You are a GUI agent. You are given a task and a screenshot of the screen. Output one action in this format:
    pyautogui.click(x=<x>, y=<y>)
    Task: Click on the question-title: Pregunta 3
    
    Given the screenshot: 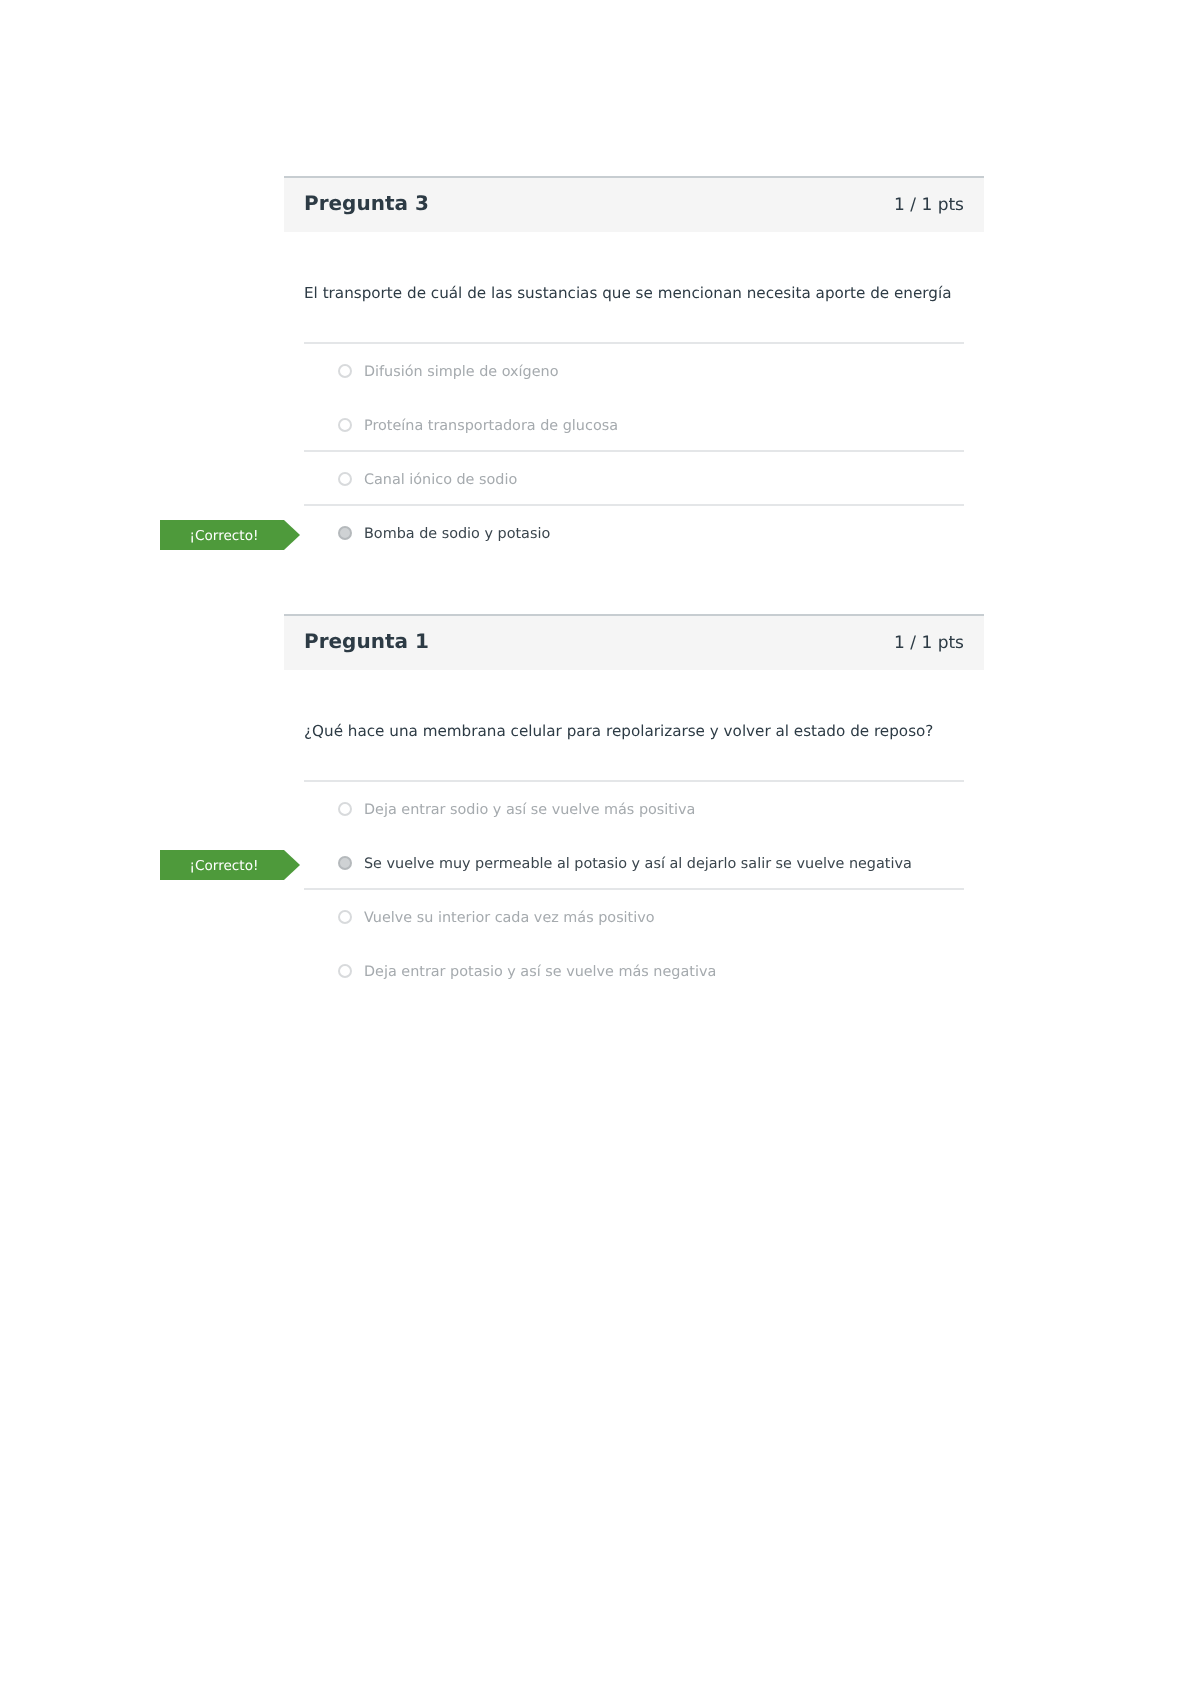 What is the action you would take?
    pyautogui.click(x=366, y=205)
    